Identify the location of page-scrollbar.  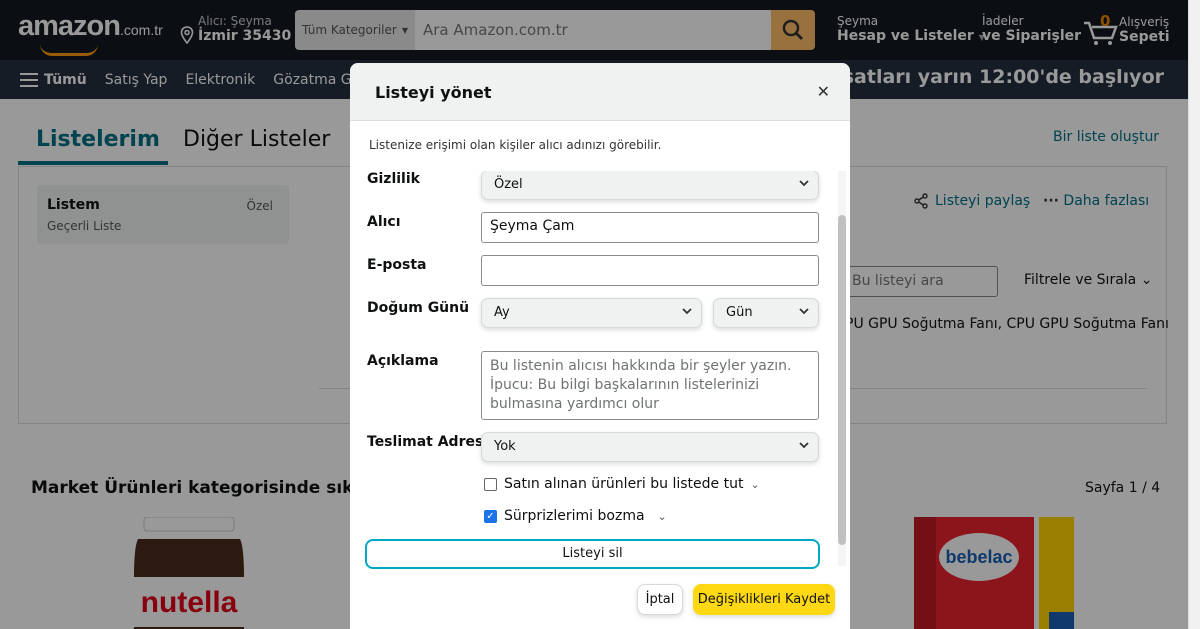
(1194, 314).